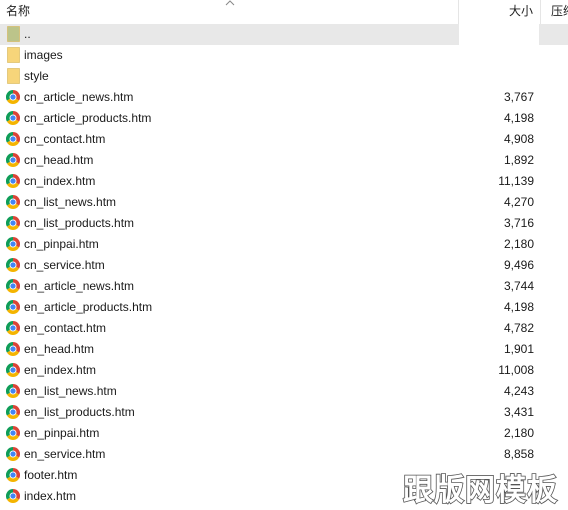  I want to click on column-header: 名称 大小 压缩, so click(284, 12).